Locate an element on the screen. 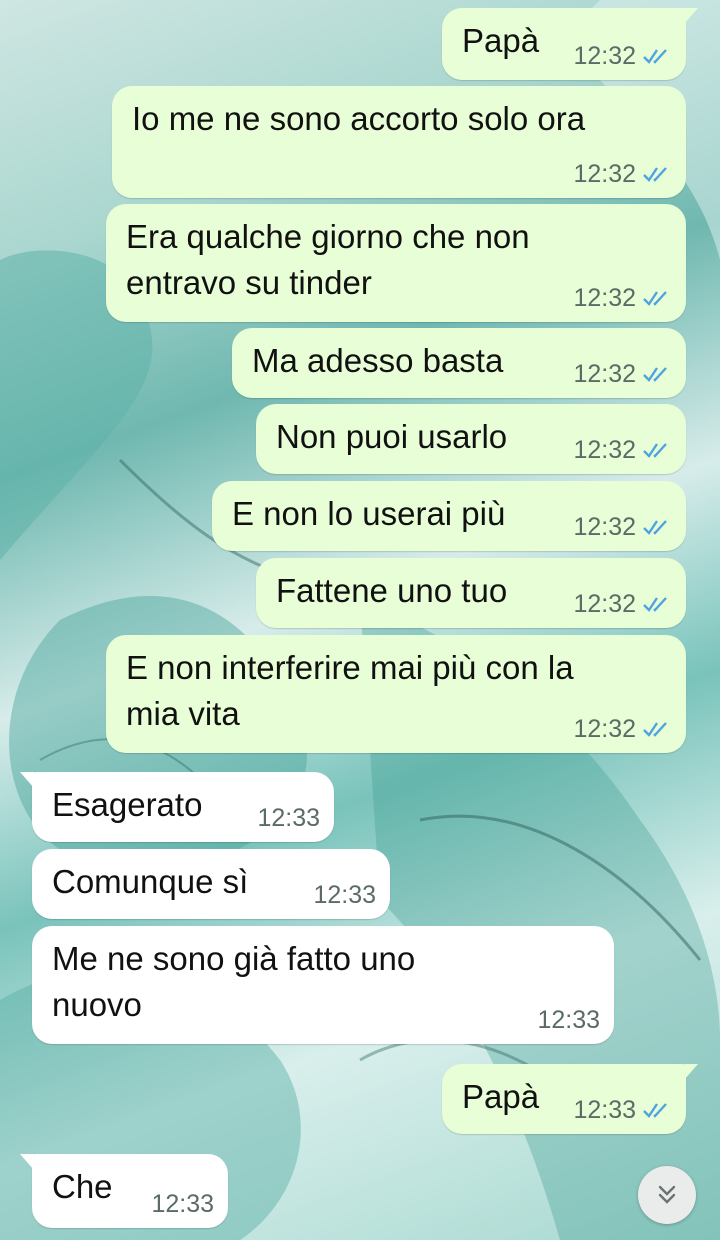 The height and width of the screenshot is (1240, 720). outgoing-message: Papà 12:32 is located at coordinates (570, 44).